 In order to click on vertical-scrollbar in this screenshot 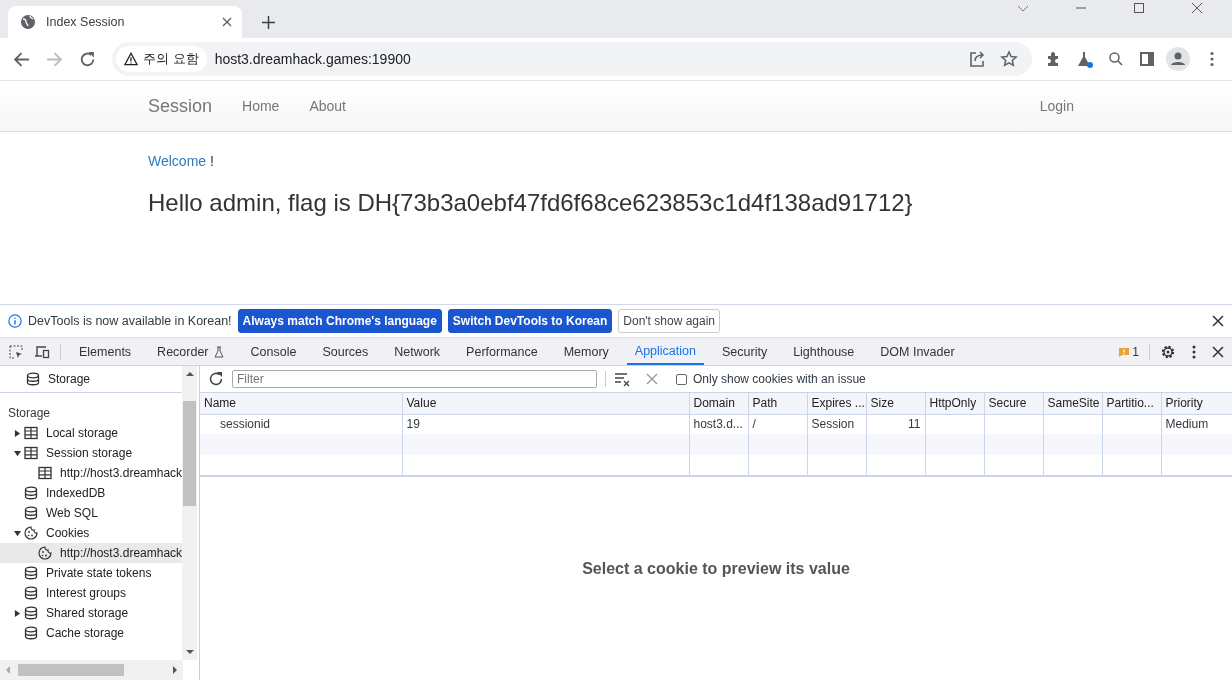, I will do `click(189, 513)`.